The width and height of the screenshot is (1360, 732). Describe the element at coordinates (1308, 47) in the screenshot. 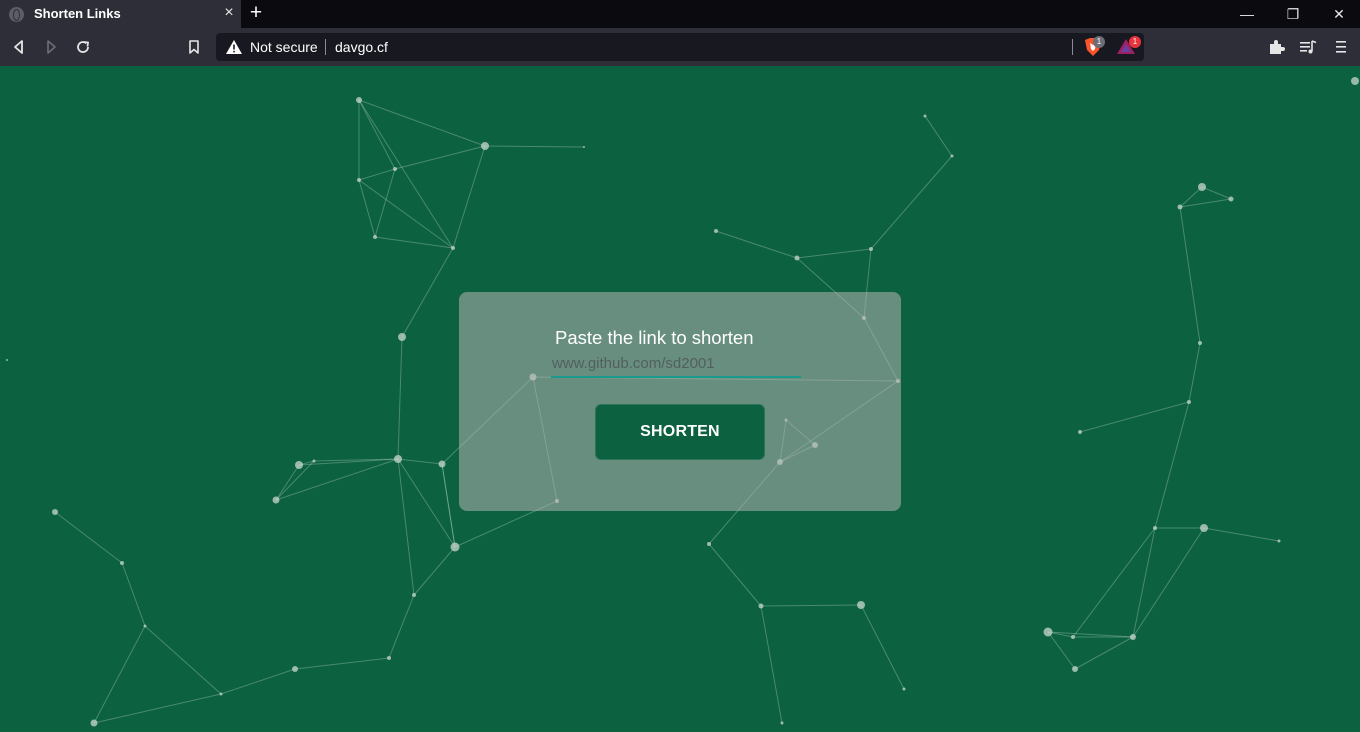

I see `playlist-icon` at that location.